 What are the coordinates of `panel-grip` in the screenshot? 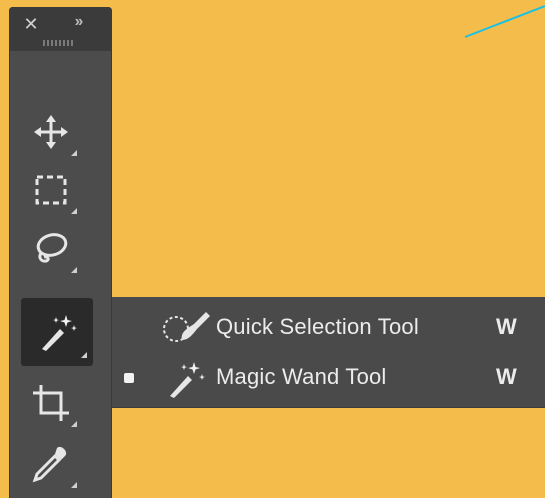 It's located at (59, 43).